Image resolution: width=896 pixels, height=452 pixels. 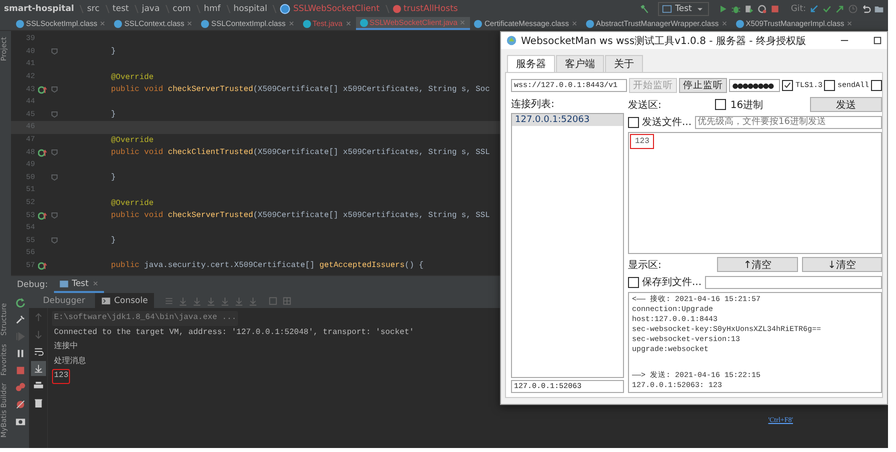 I want to click on save-path-field, so click(x=793, y=282).